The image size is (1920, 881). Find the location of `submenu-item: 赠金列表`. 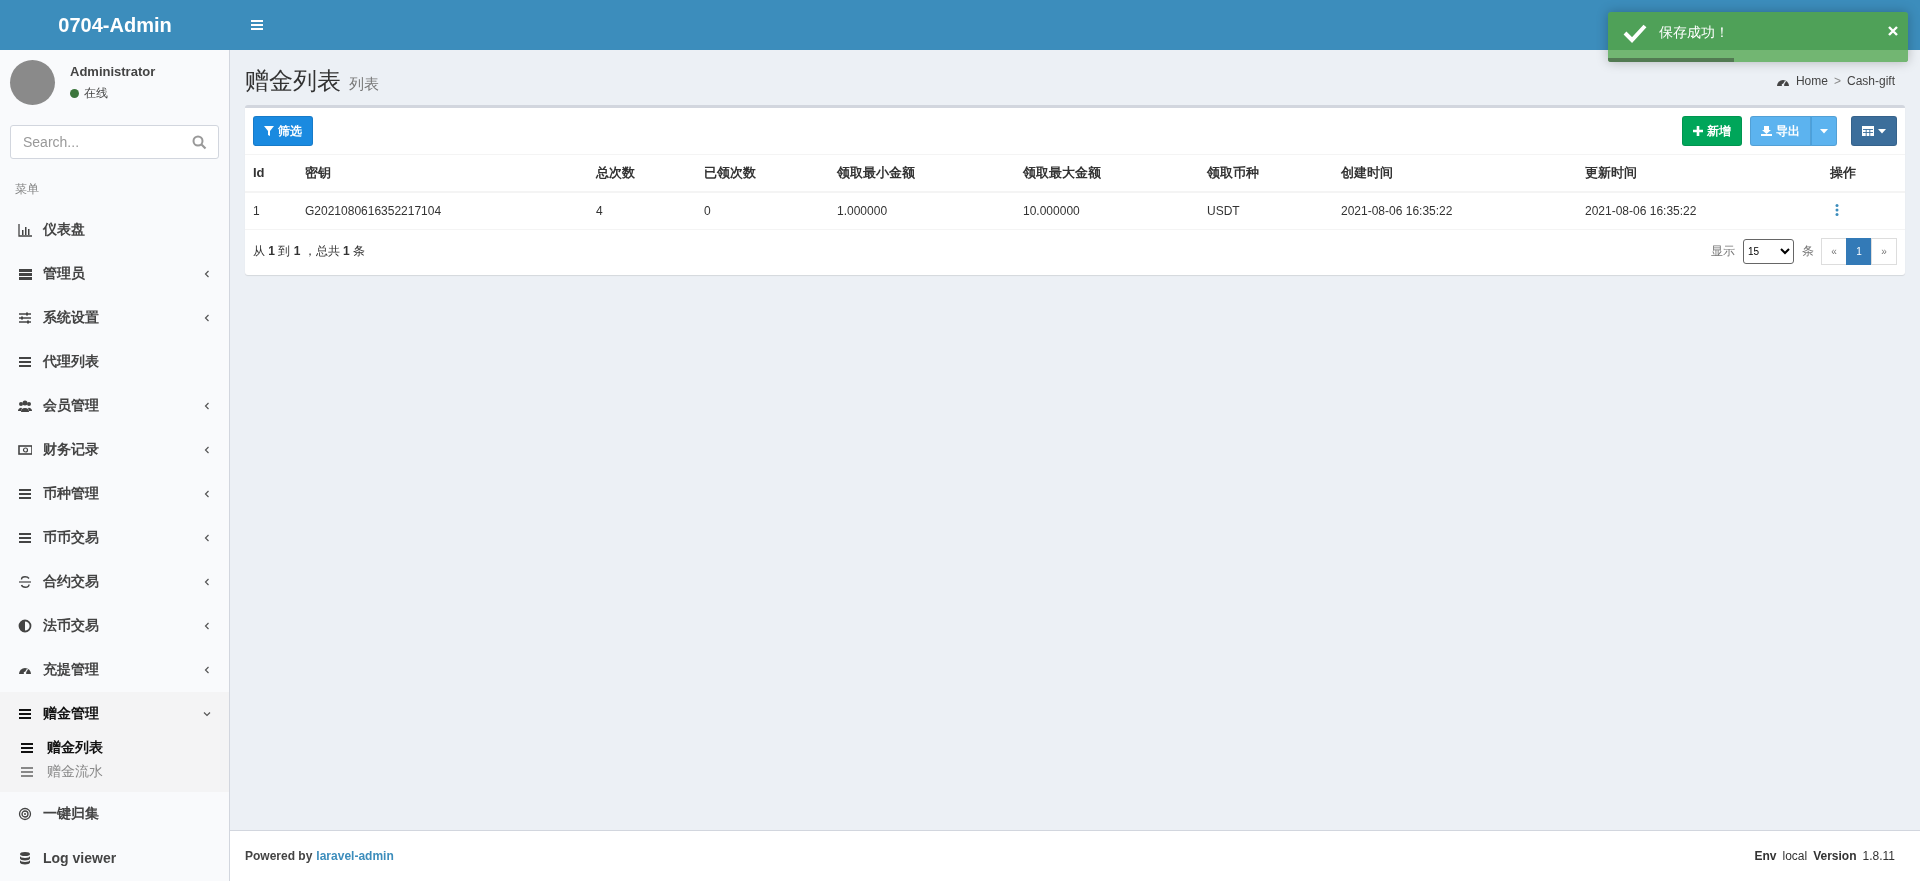

submenu-item: 赠金列表 is located at coordinates (114, 748).